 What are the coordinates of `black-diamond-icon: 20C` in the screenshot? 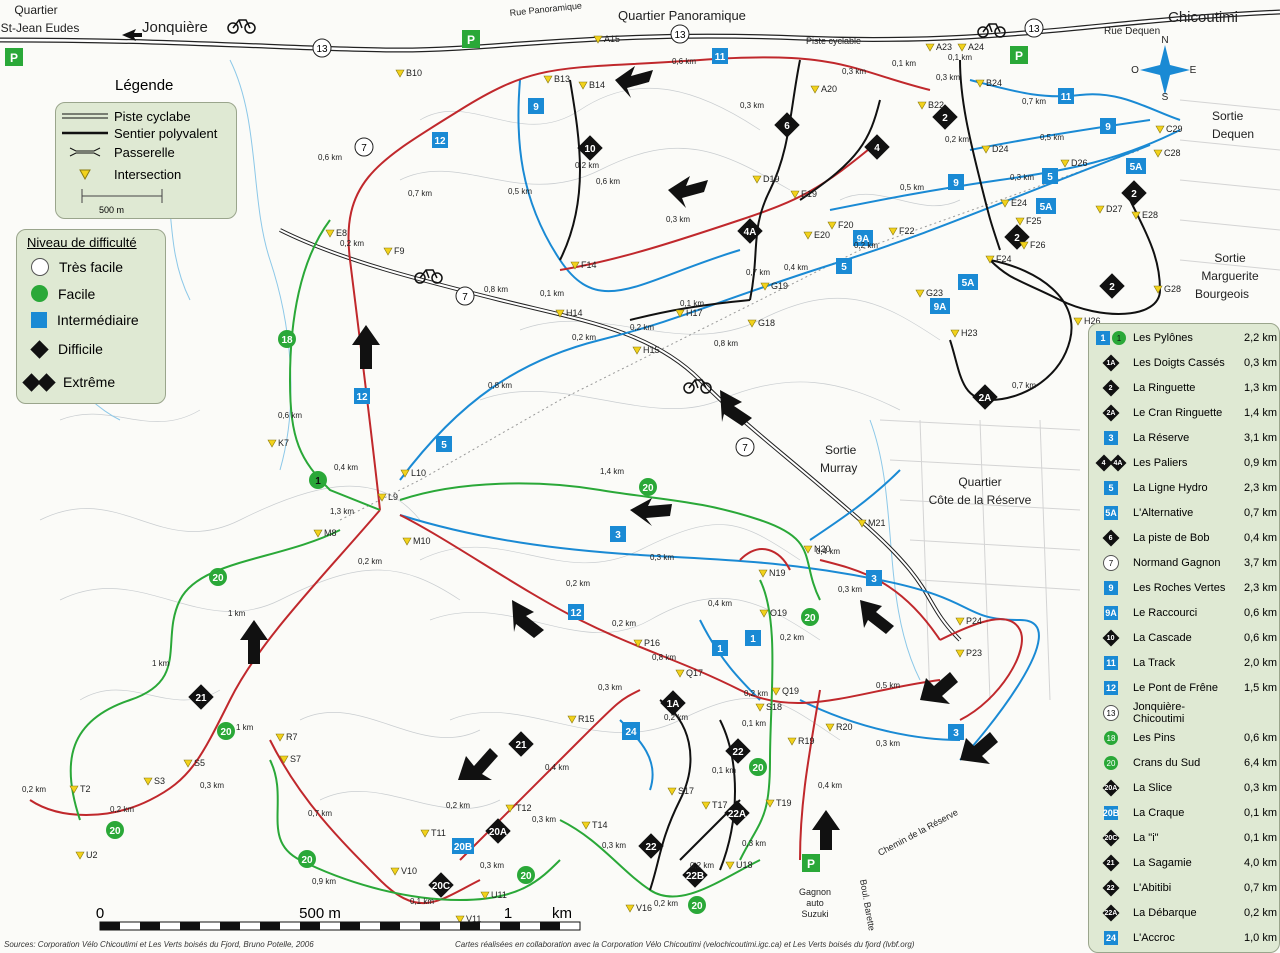 It's located at (1111, 838).